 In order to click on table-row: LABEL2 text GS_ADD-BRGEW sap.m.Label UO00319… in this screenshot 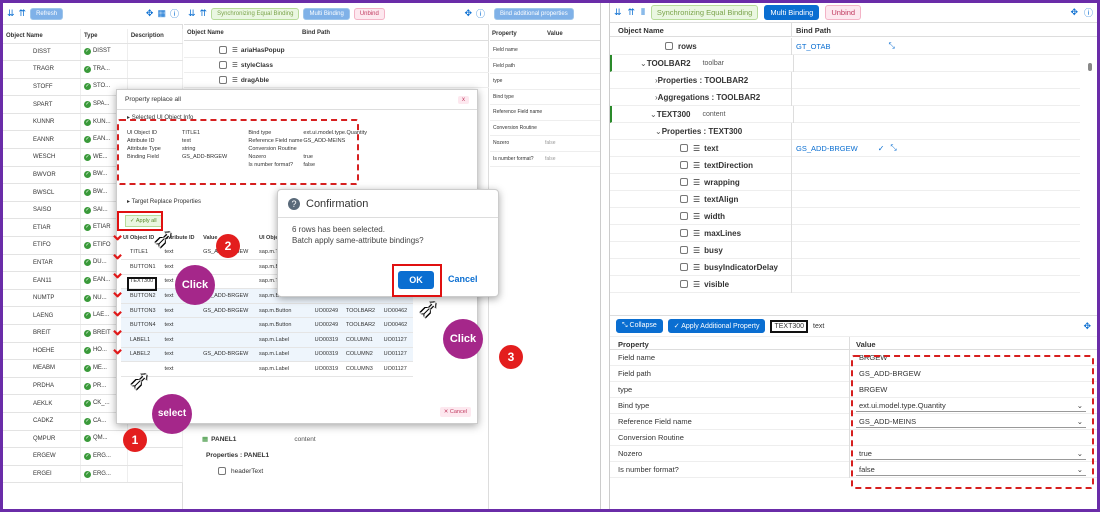, I will do `click(267, 354)`.